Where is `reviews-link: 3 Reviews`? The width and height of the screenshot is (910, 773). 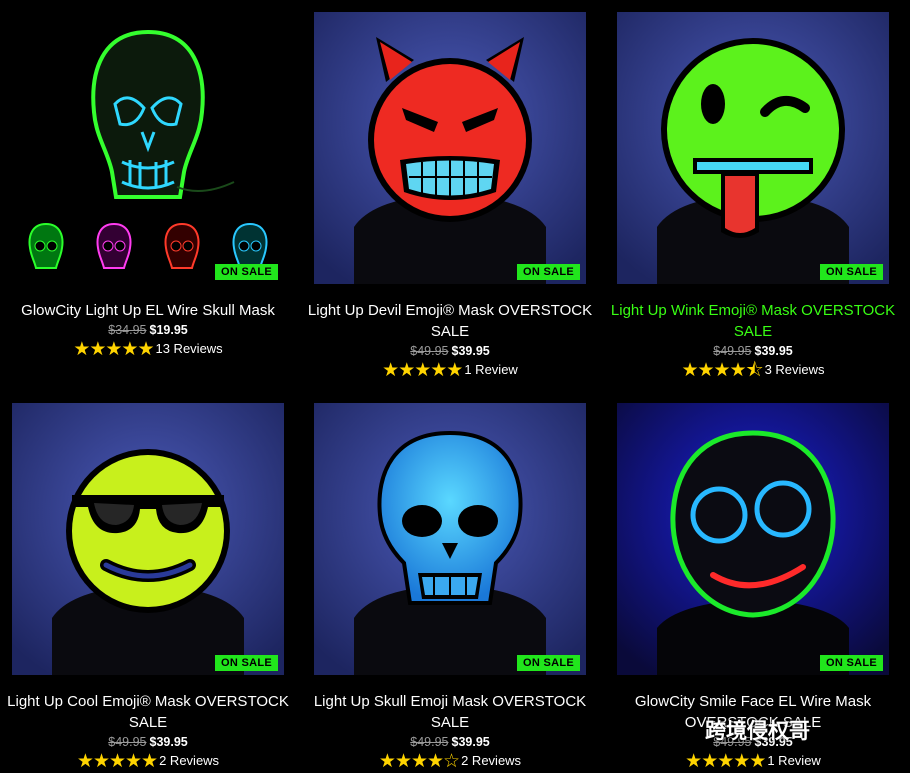 reviews-link: 3 Reviews is located at coordinates (795, 369).